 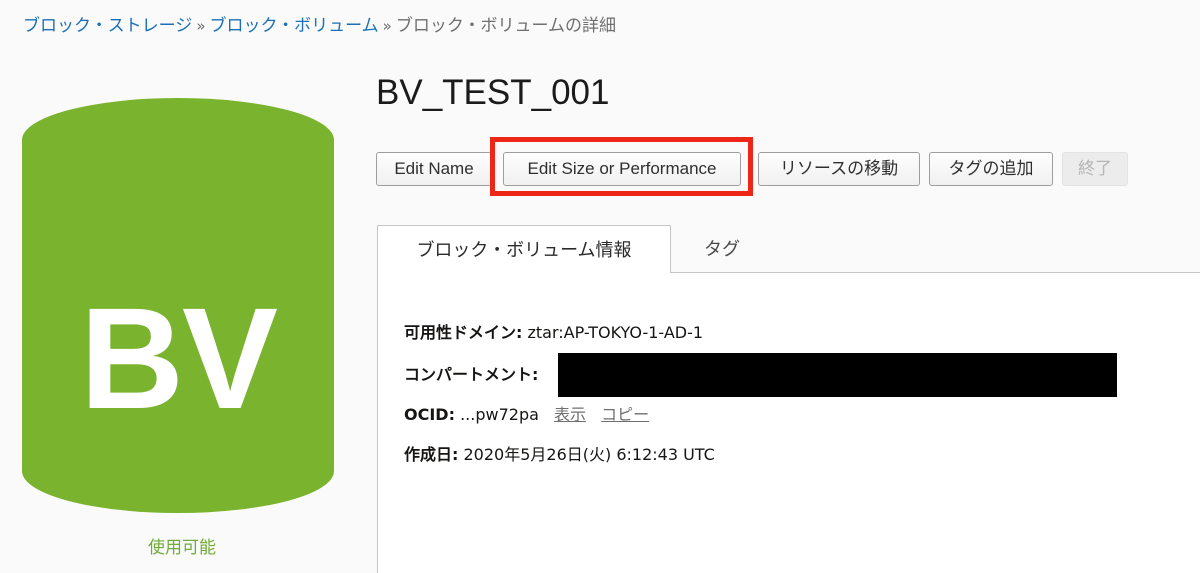 I want to click on tab-tags: タグ, so click(x=722, y=249).